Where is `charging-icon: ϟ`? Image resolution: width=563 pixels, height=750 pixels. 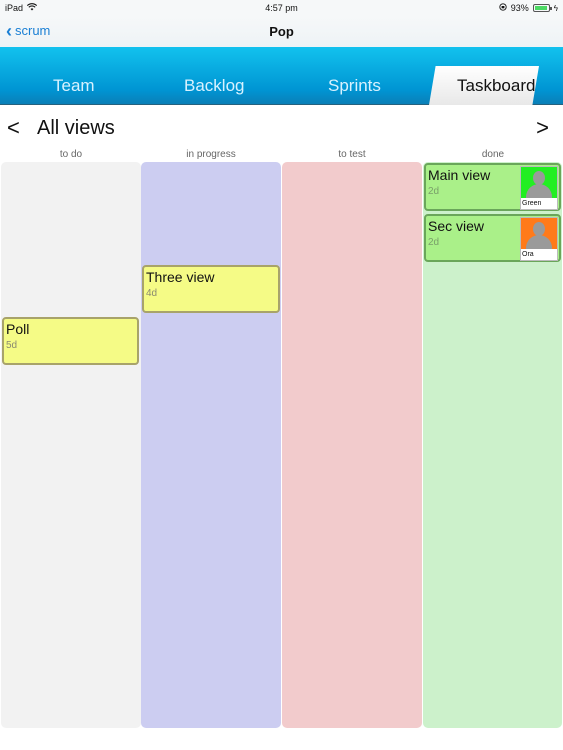 charging-icon: ϟ is located at coordinates (555, 8).